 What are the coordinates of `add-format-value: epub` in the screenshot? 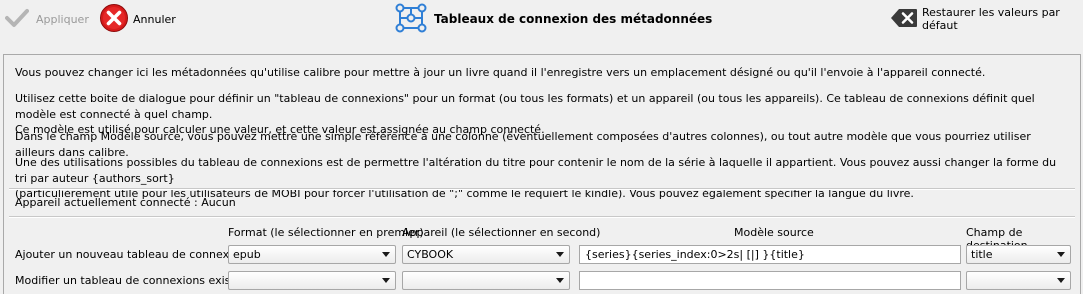 It's located at (247, 254).